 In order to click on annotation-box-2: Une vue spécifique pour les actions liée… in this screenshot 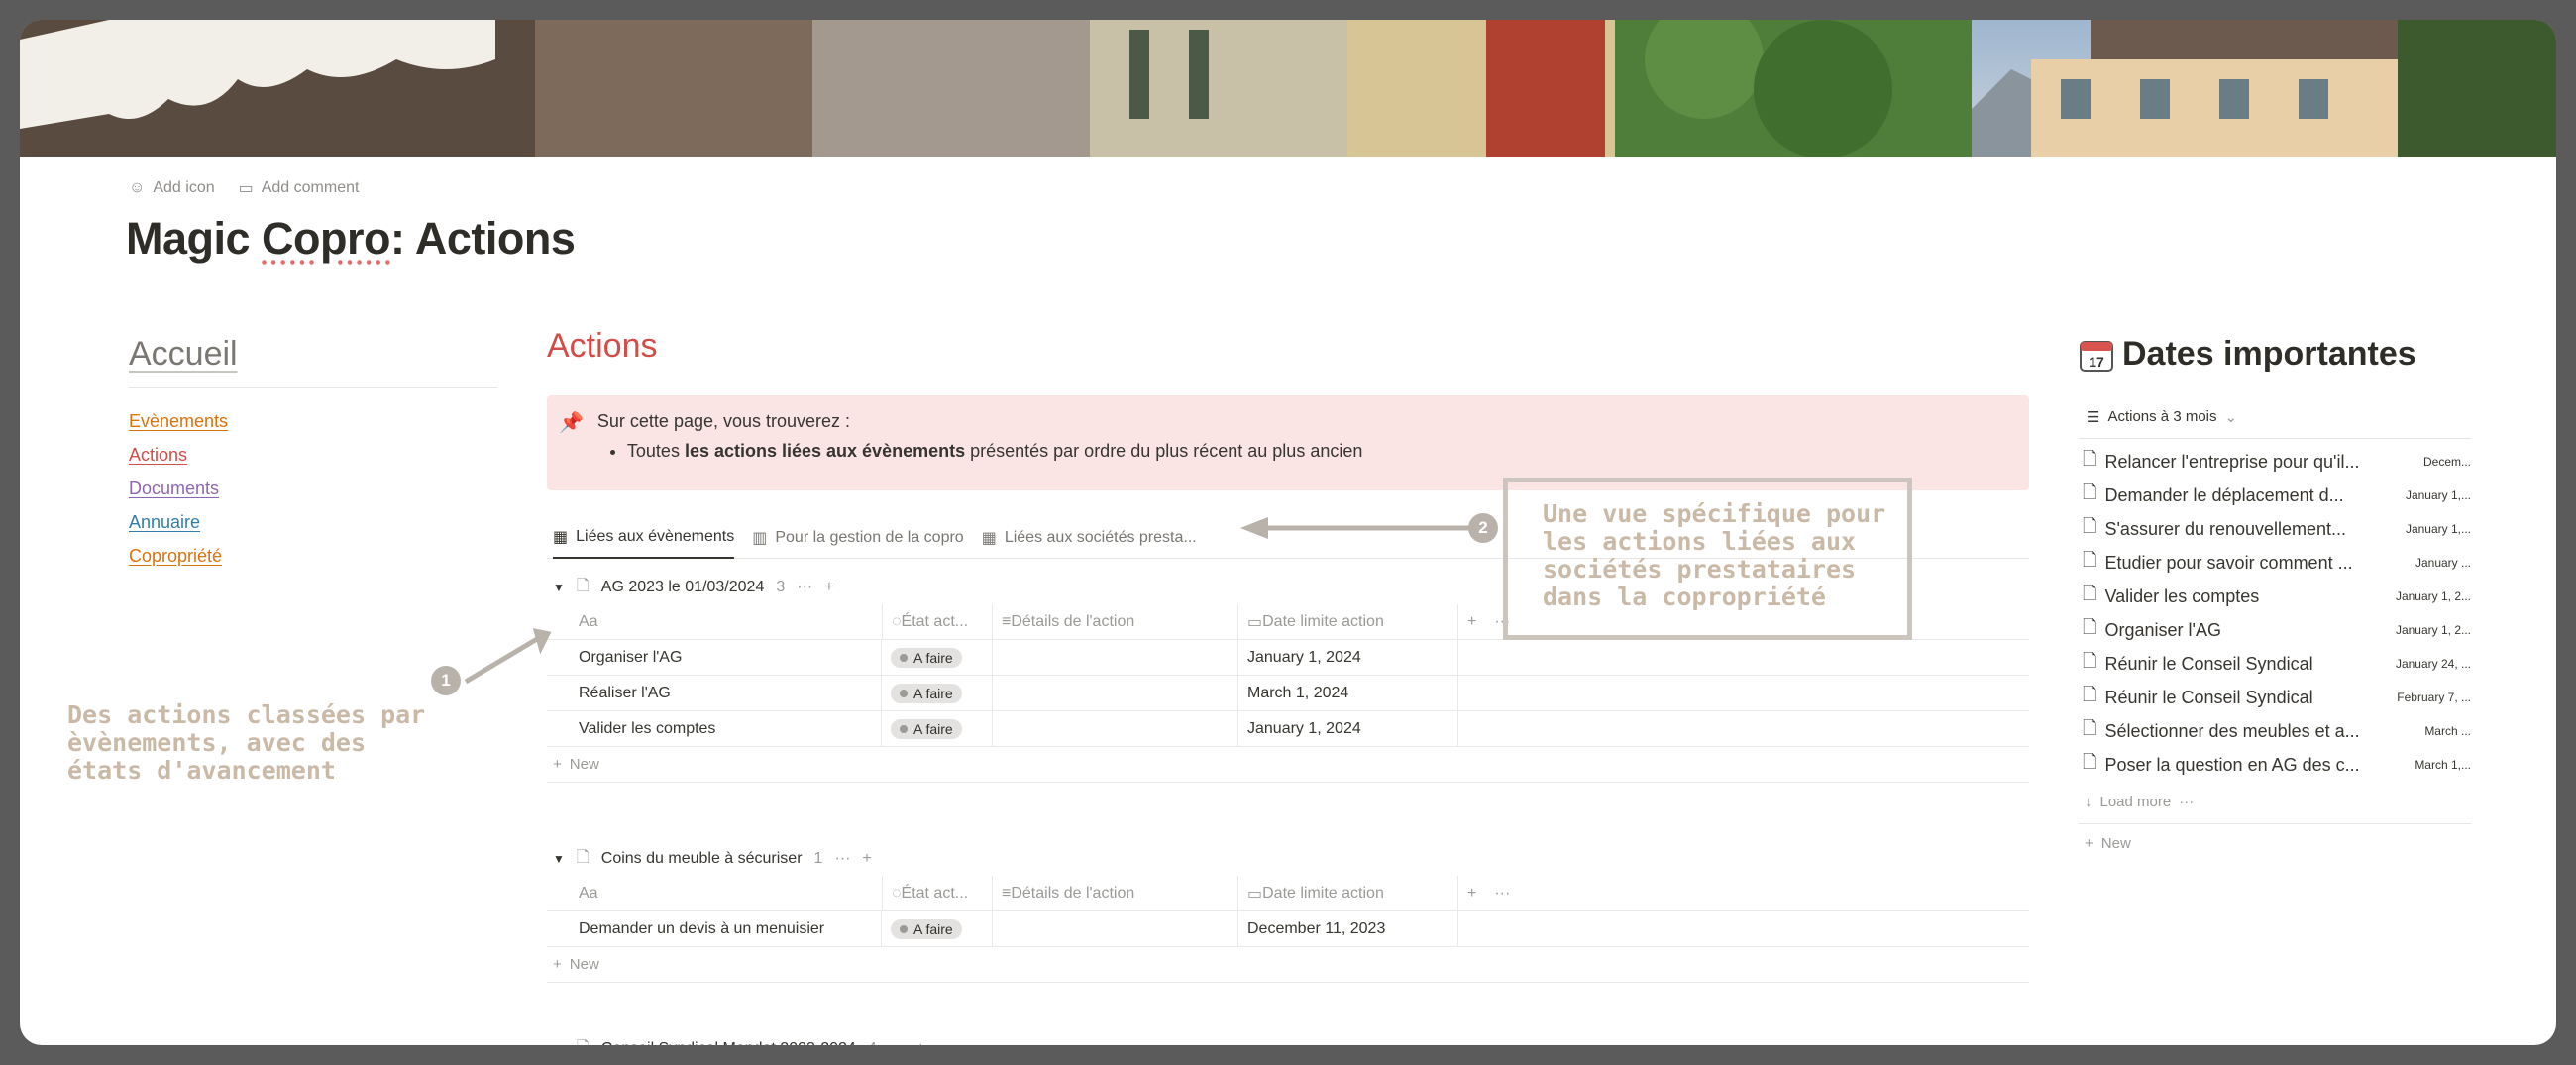, I will do `click(1708, 559)`.